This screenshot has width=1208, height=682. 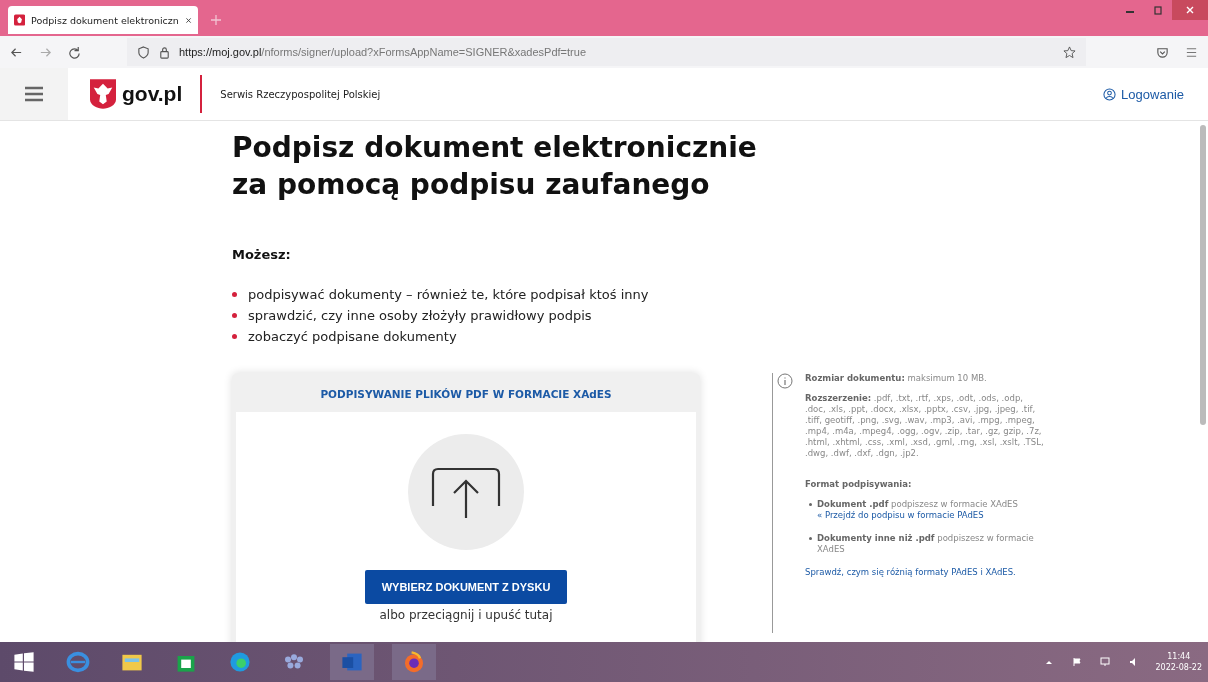 What do you see at coordinates (420, 315) in the screenshot?
I see `bullet-text: sprawdzić, czy inne osoby złożyły prawidłowy podpis` at bounding box center [420, 315].